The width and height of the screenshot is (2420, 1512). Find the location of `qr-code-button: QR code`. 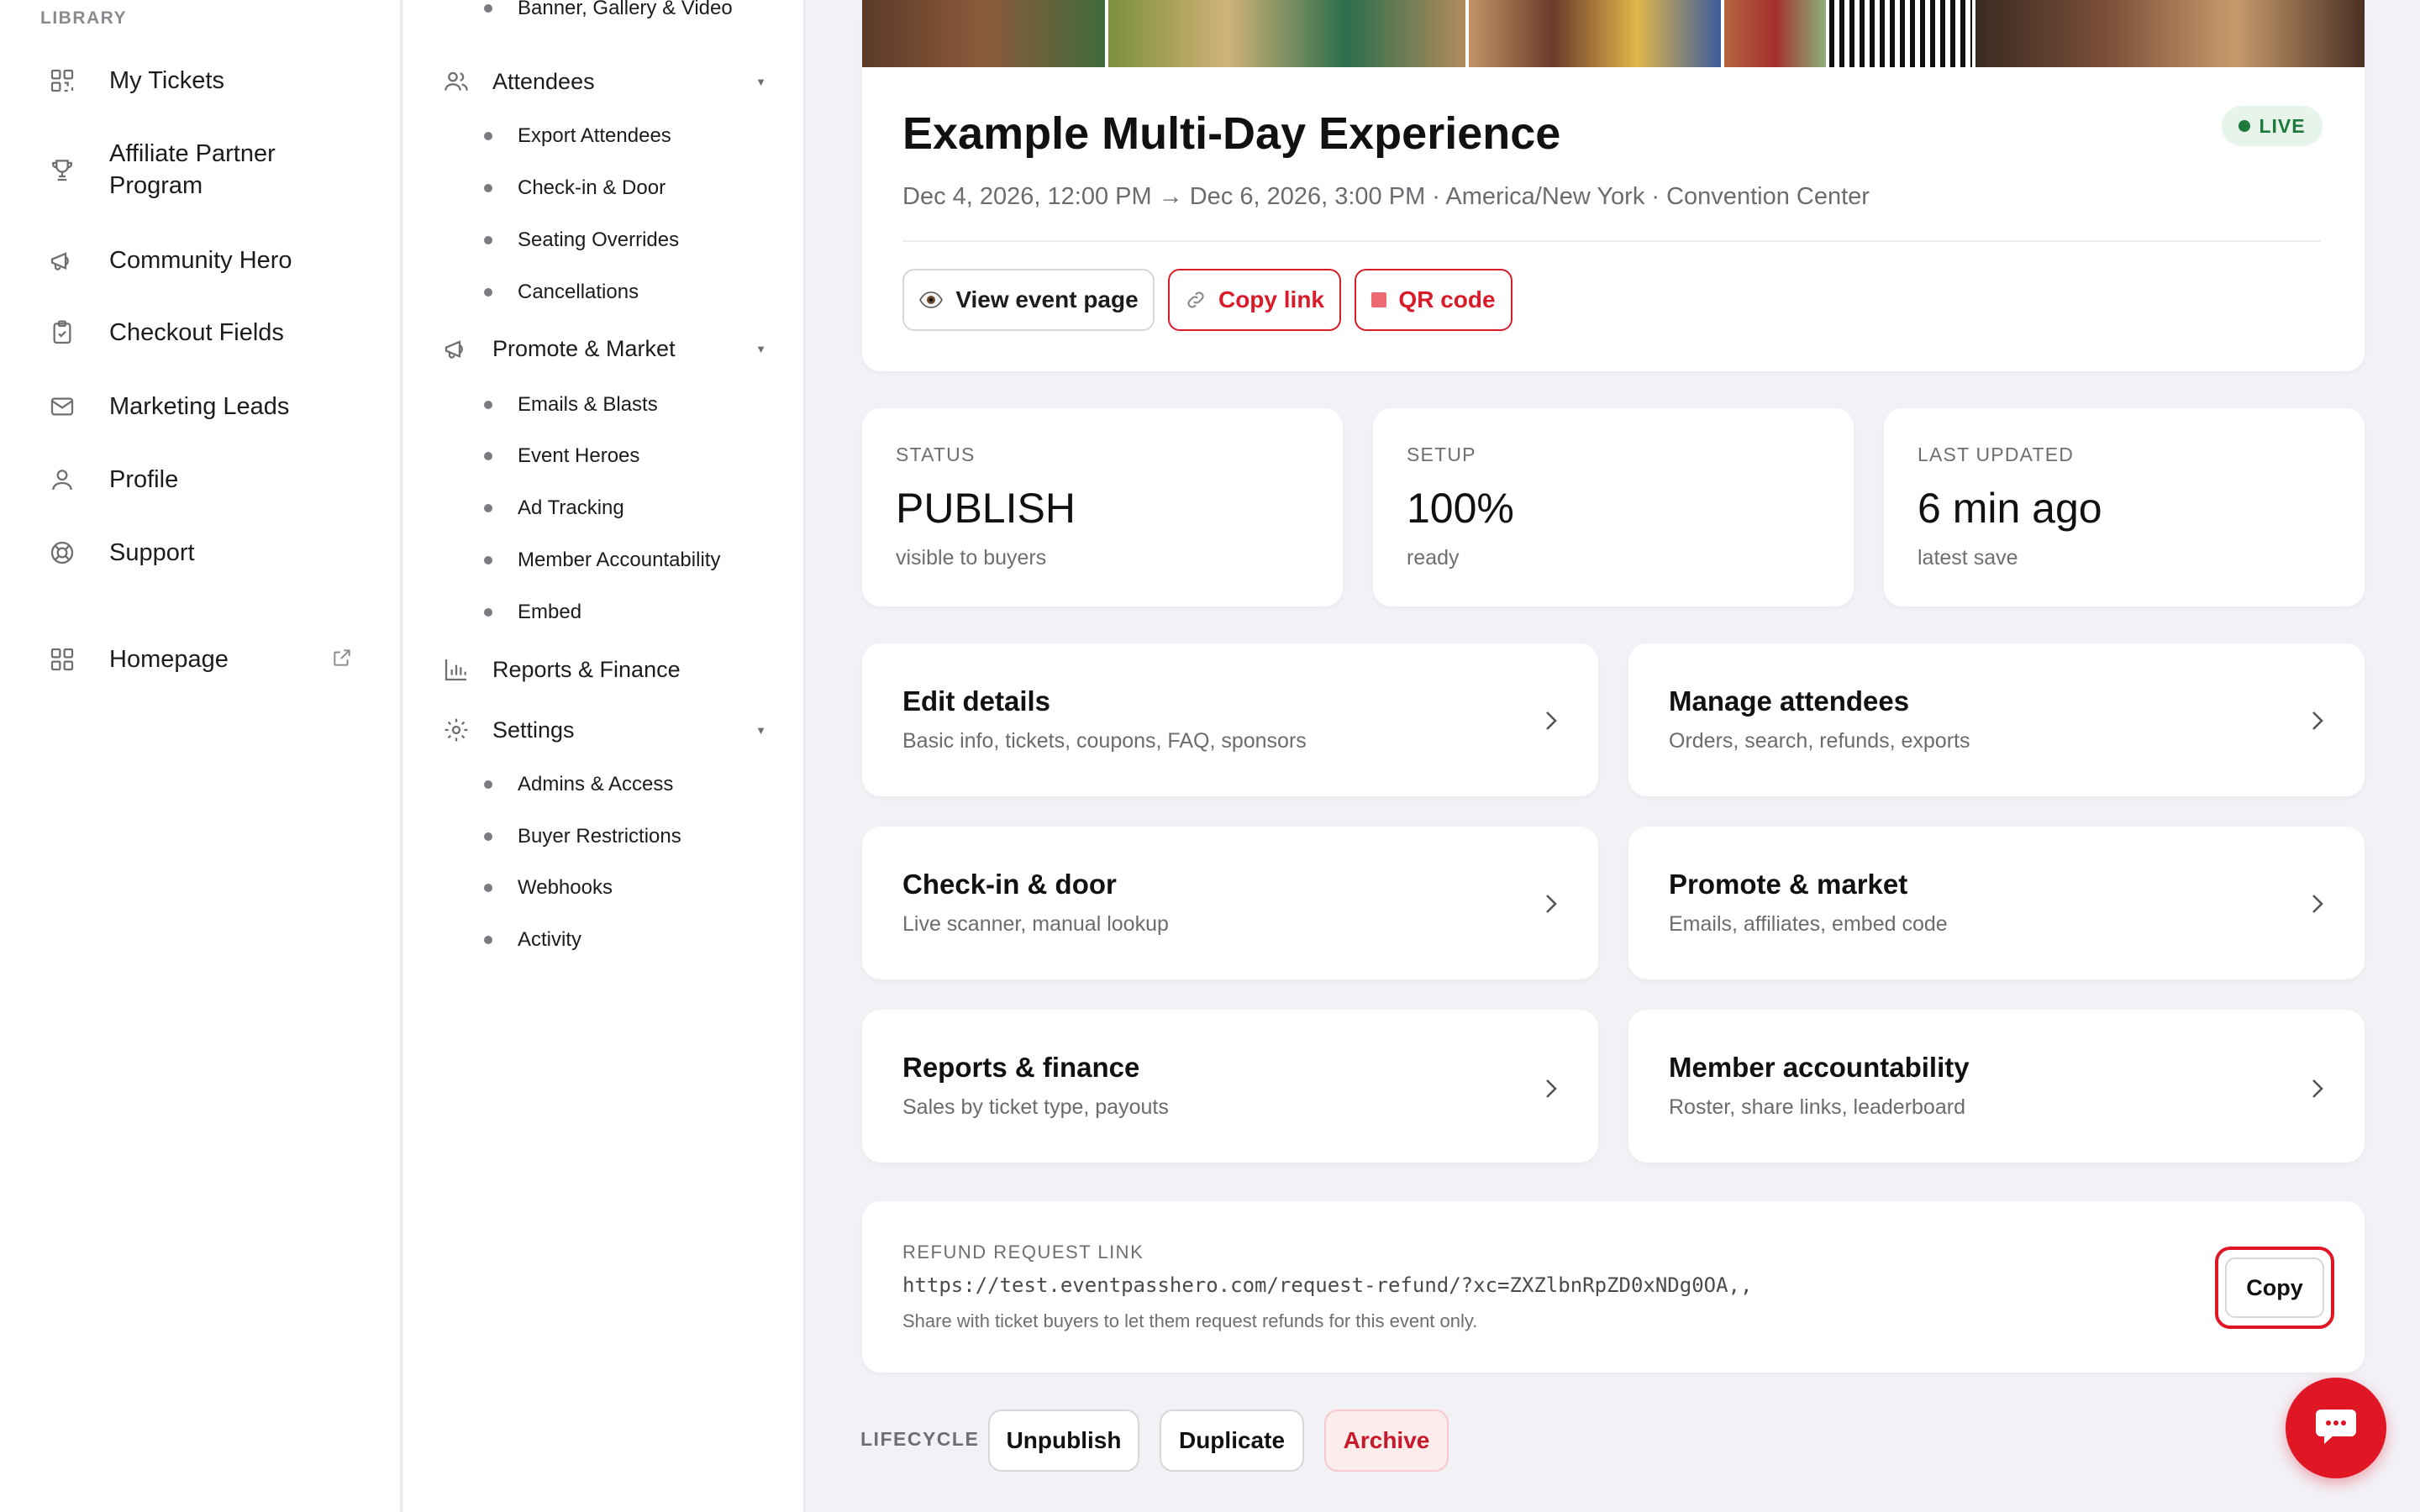

qr-code-button: QR code is located at coordinates (1434, 300).